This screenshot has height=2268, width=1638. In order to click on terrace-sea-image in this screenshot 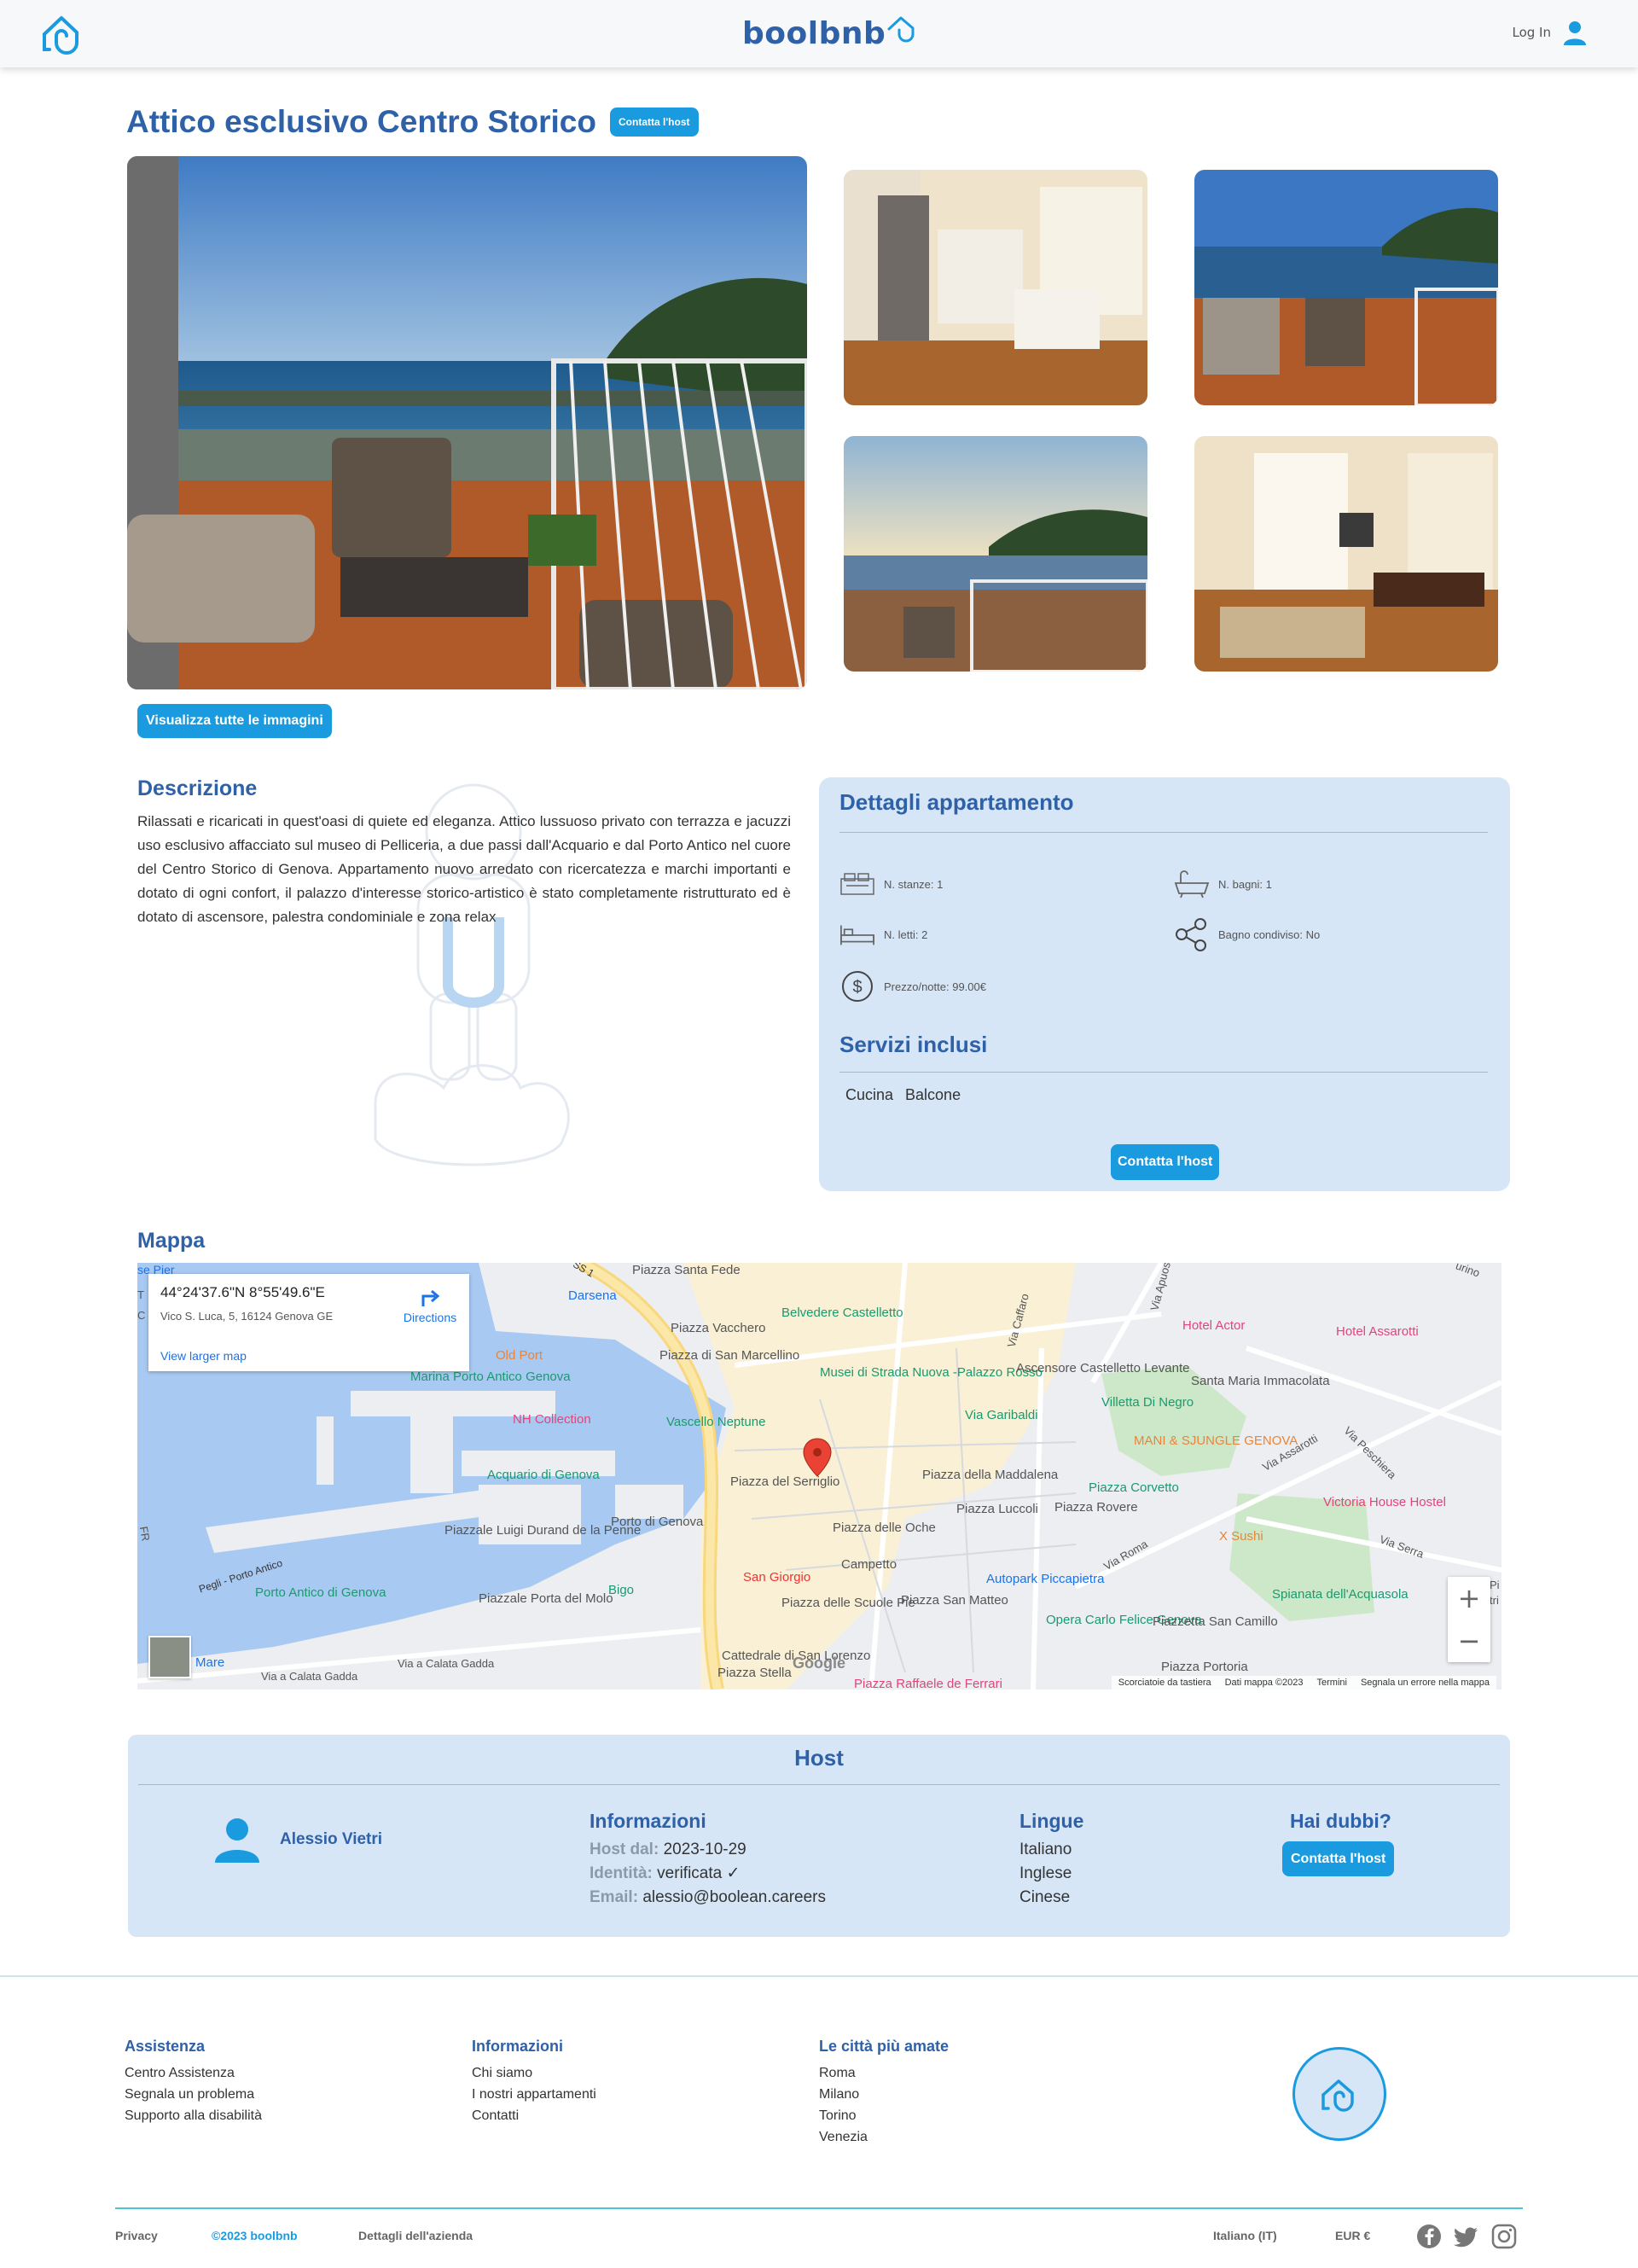, I will do `click(467, 422)`.